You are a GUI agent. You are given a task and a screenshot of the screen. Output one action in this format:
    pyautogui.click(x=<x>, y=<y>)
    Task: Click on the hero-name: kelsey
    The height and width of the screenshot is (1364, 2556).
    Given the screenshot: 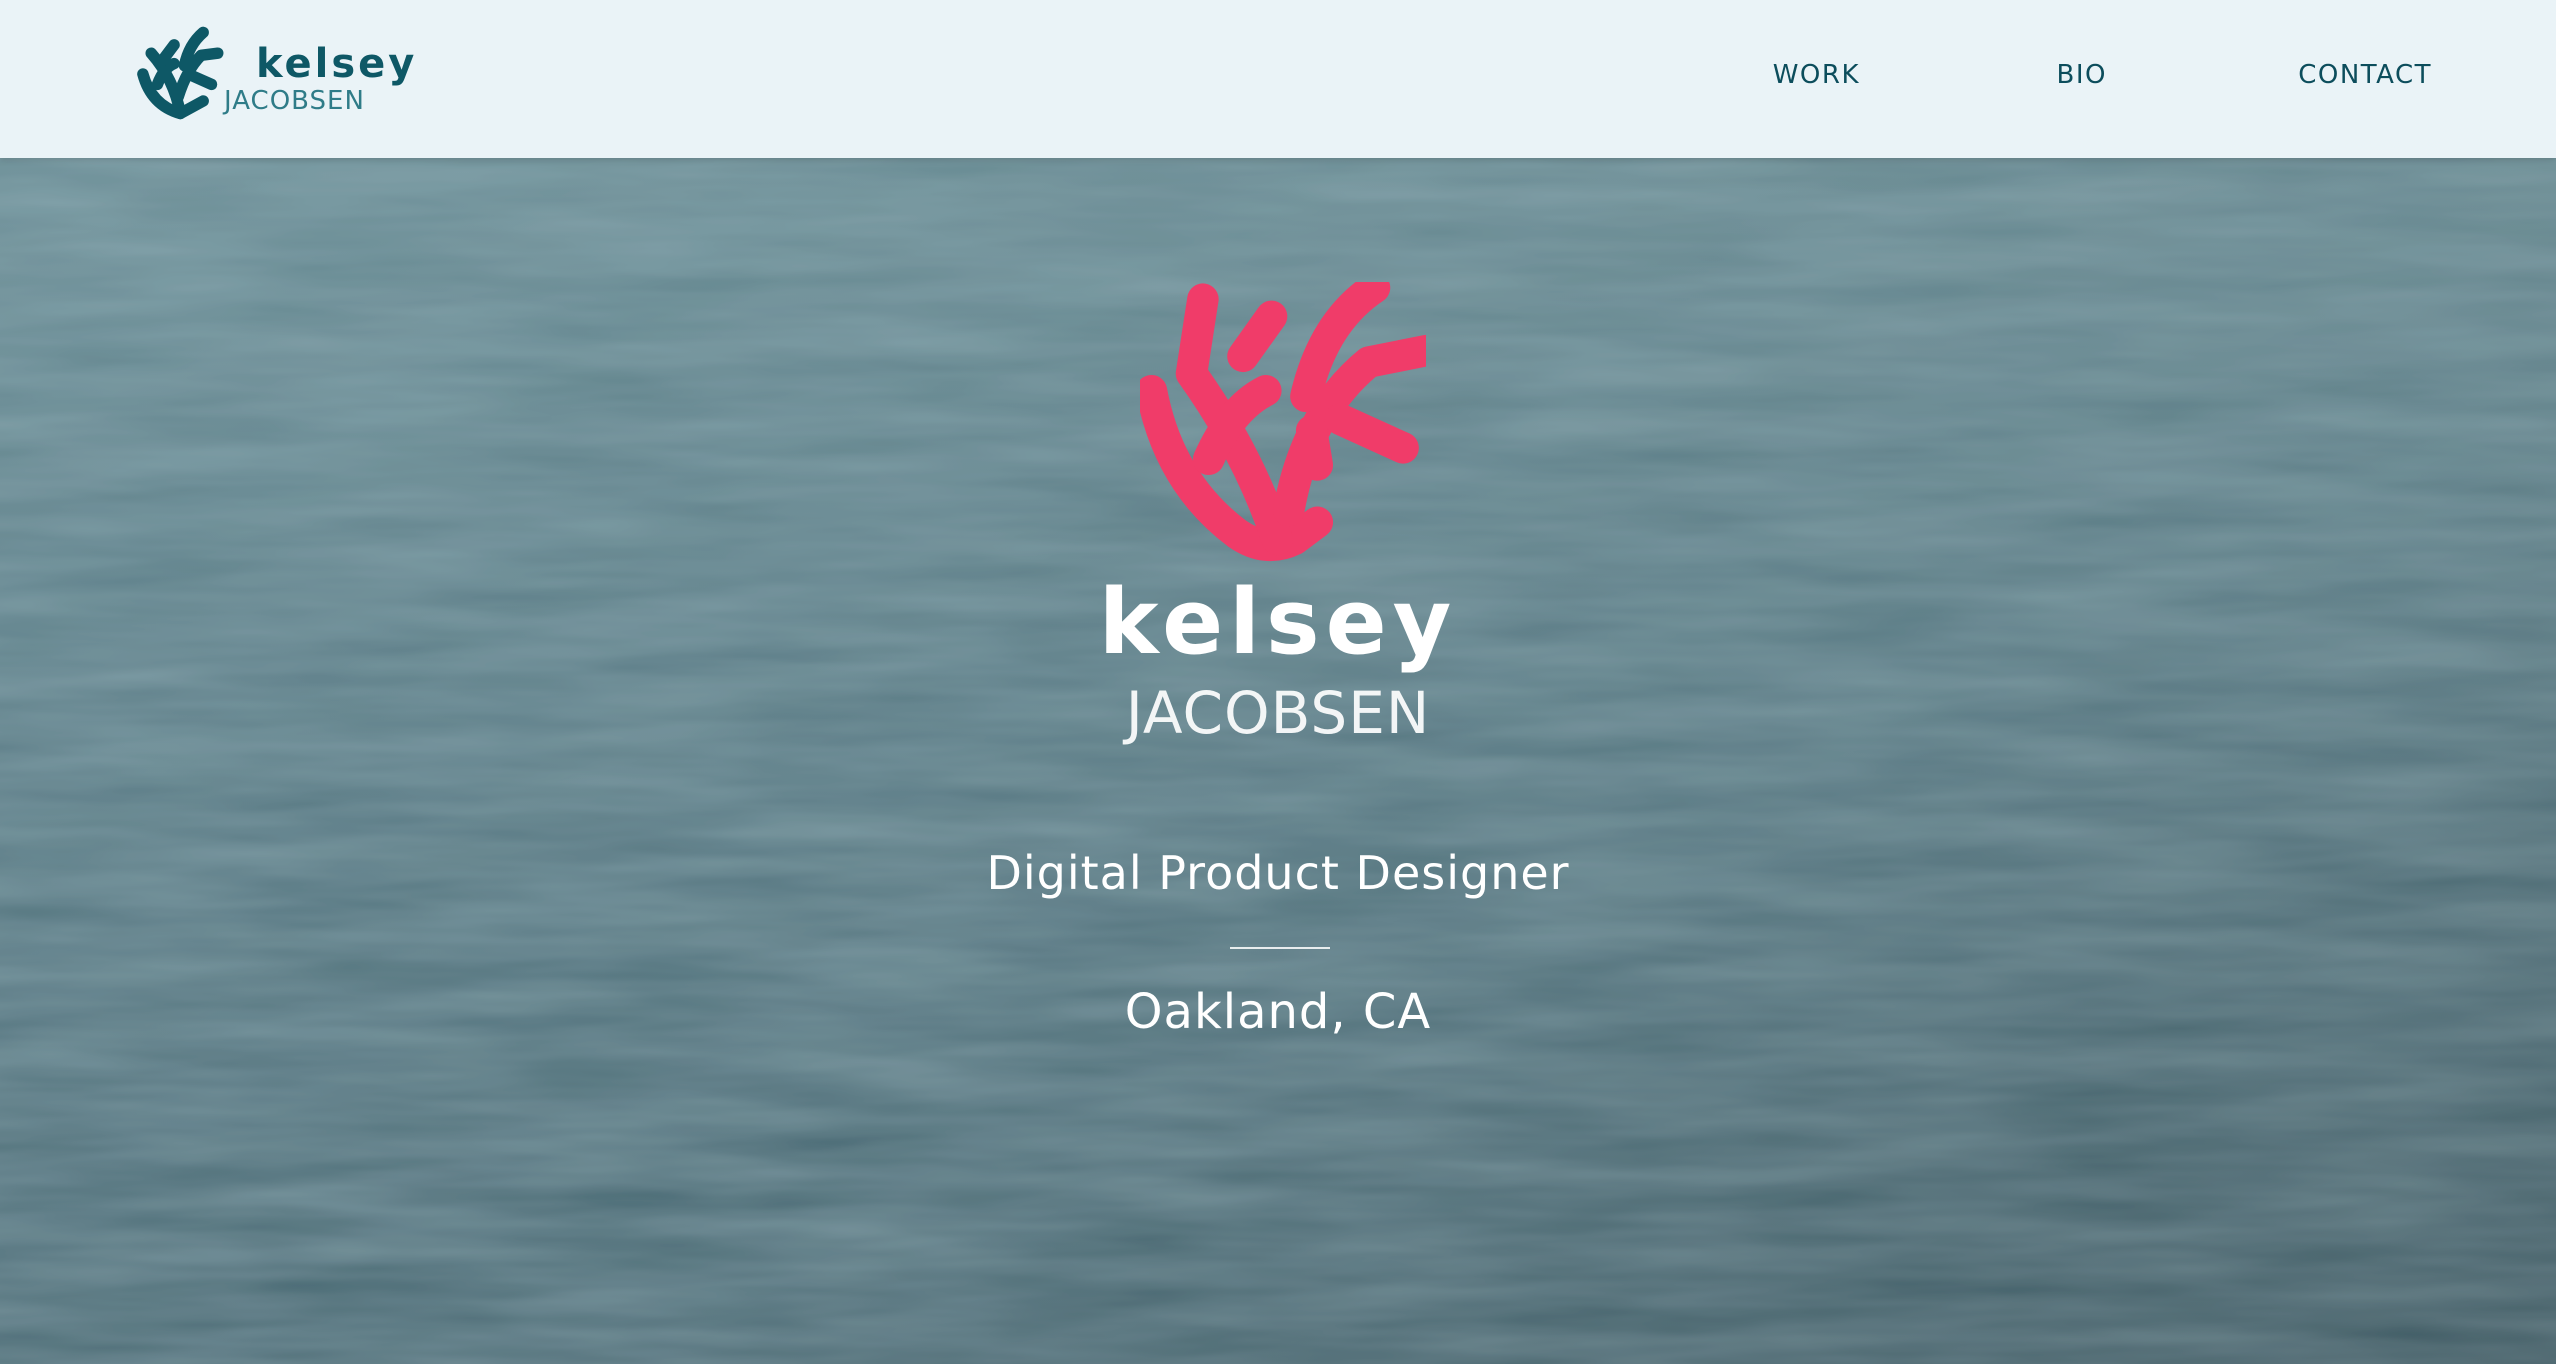 What is the action you would take?
    pyautogui.click(x=1278, y=622)
    